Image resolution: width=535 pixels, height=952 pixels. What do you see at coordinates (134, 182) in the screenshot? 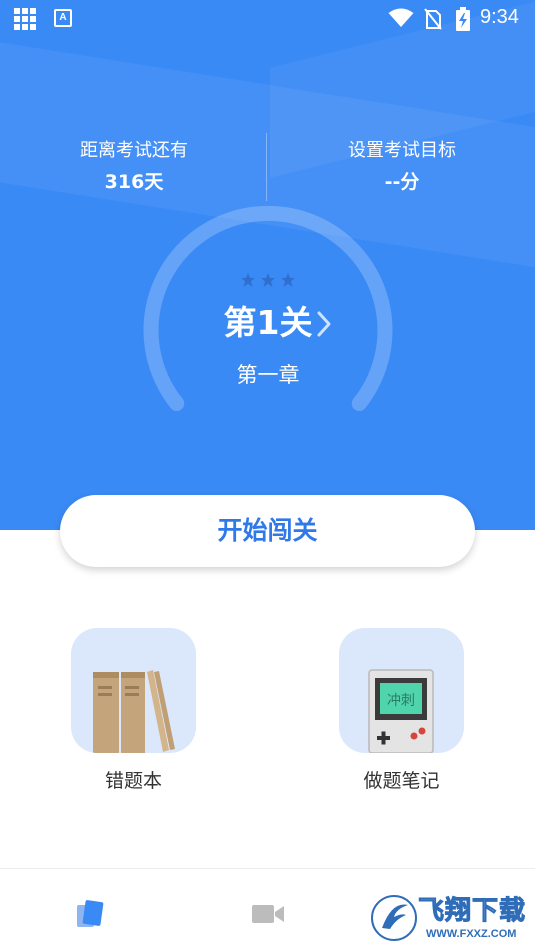
I see `countdown-value: 316天` at bounding box center [134, 182].